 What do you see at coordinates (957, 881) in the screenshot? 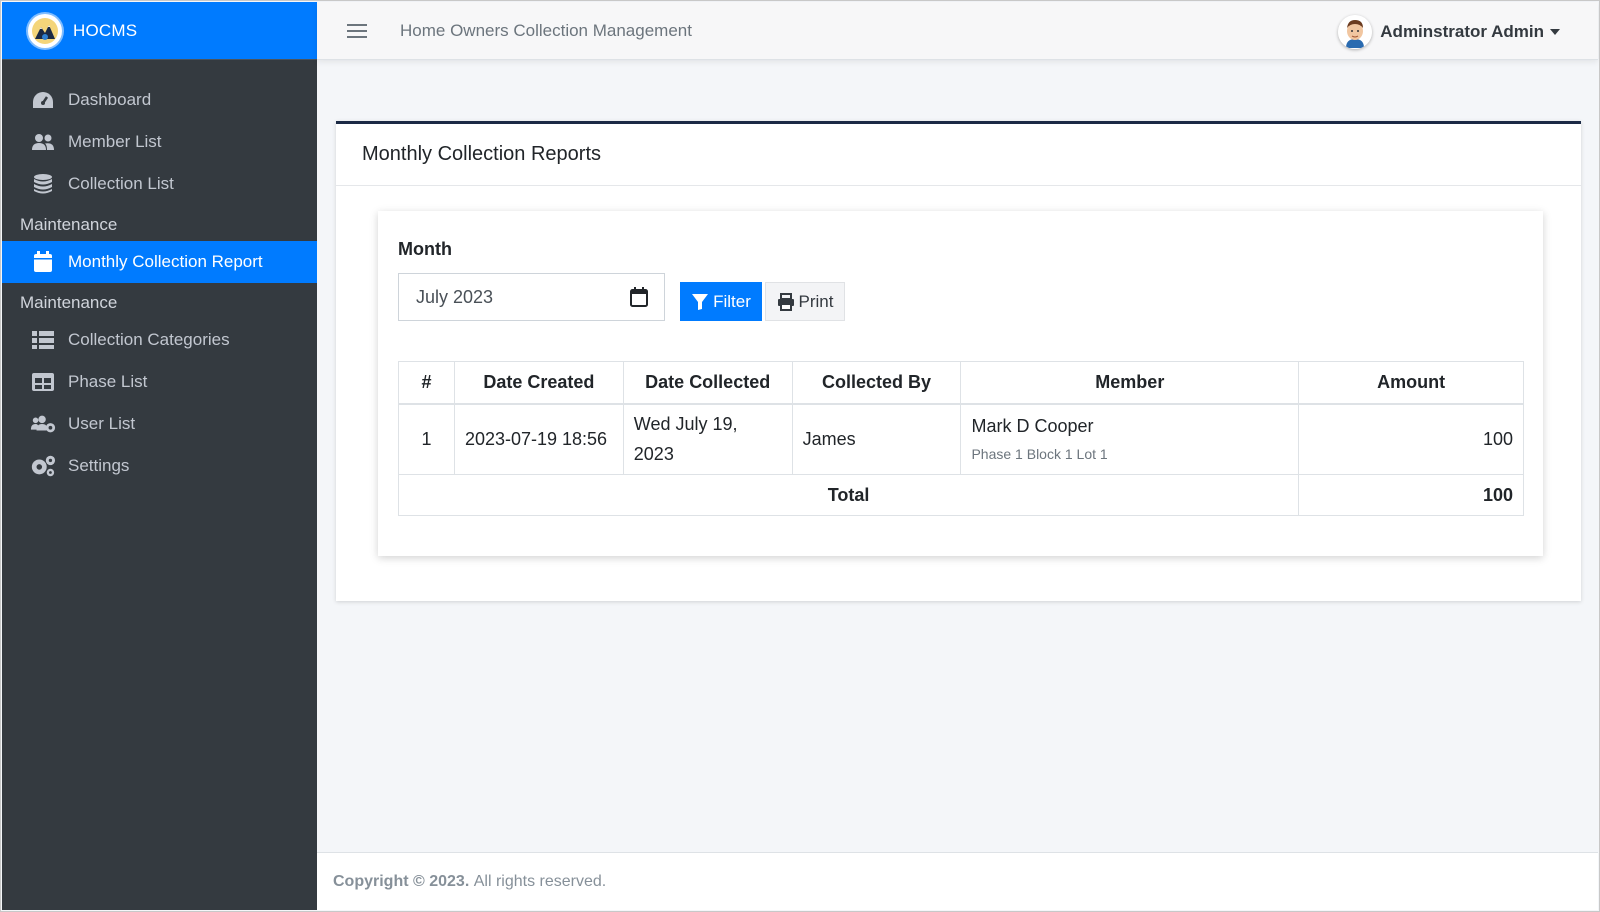
I see `footer: Copyright © 2023. All rights reserved.` at bounding box center [957, 881].